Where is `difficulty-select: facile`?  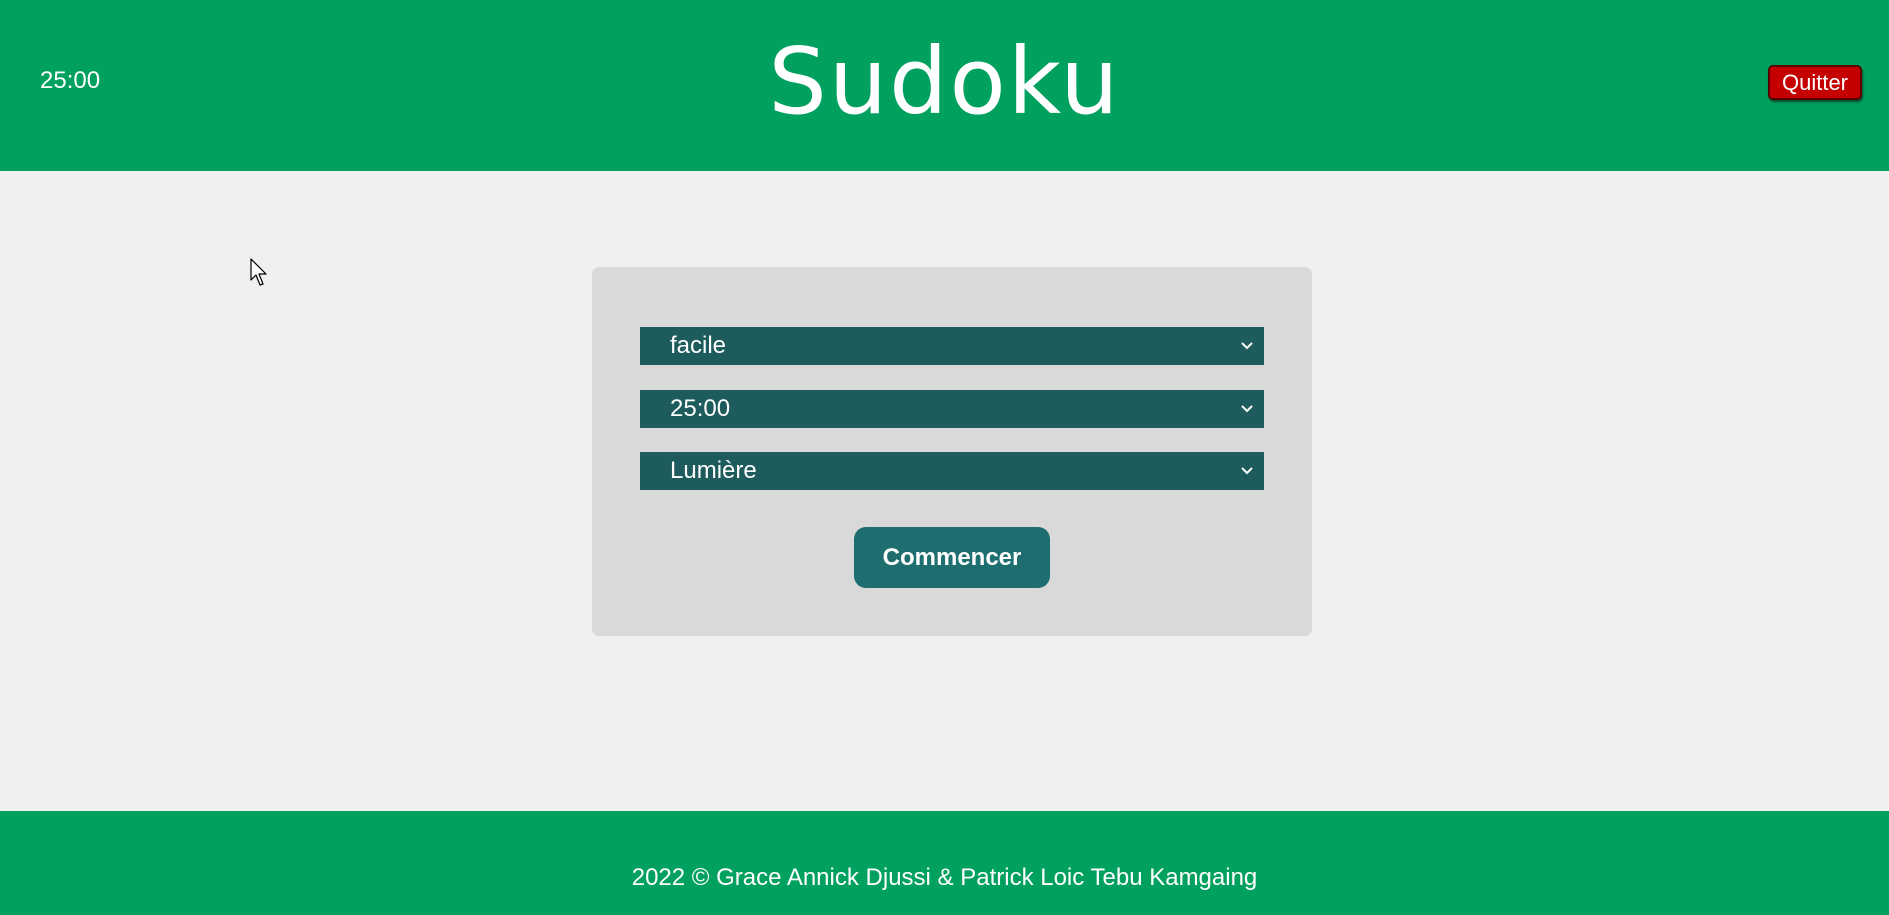
difficulty-select: facile is located at coordinates (952, 346).